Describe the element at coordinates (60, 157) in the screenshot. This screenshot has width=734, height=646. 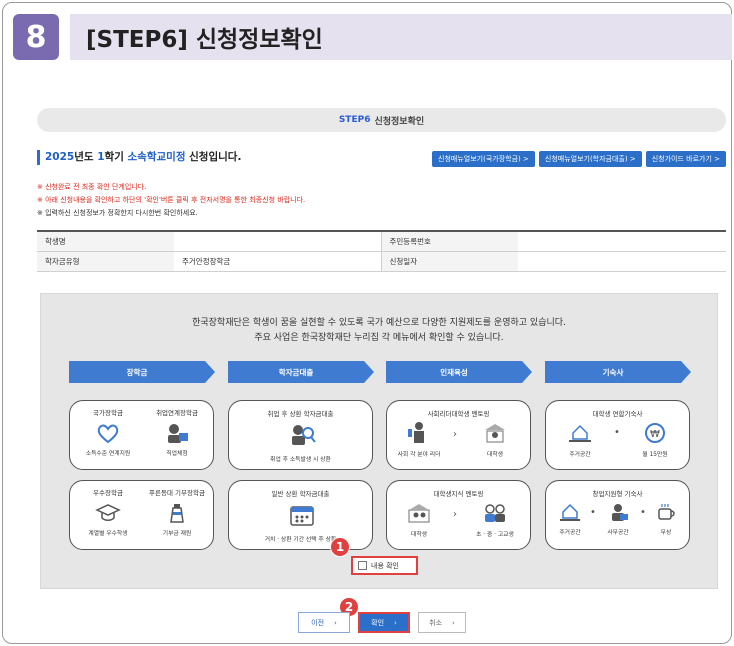
I see `term-year: 2025` at that location.